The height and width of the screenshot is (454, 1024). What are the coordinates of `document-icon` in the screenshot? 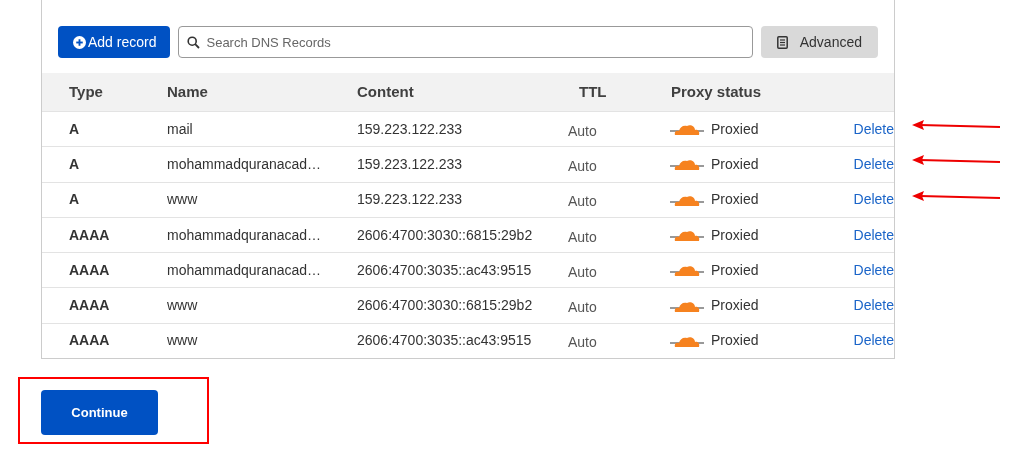 It's located at (782, 42).